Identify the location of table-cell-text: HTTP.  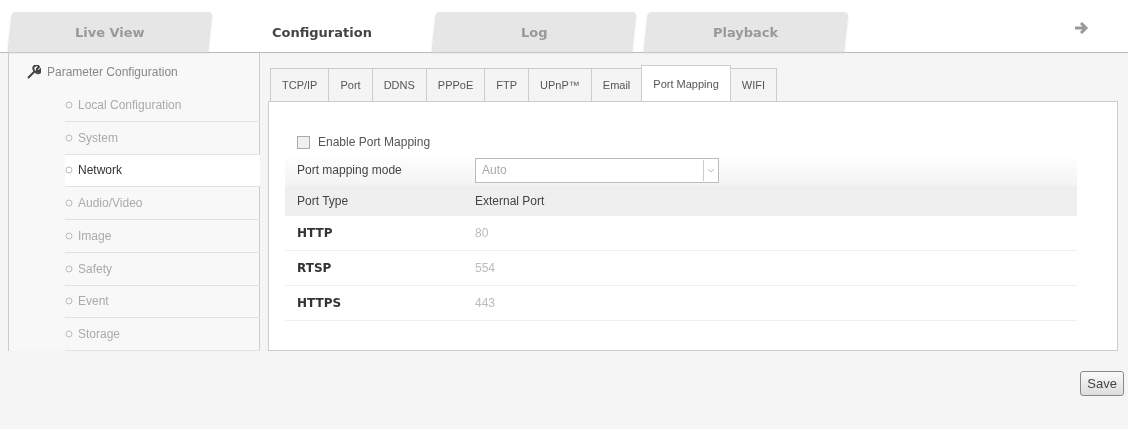
(315, 233).